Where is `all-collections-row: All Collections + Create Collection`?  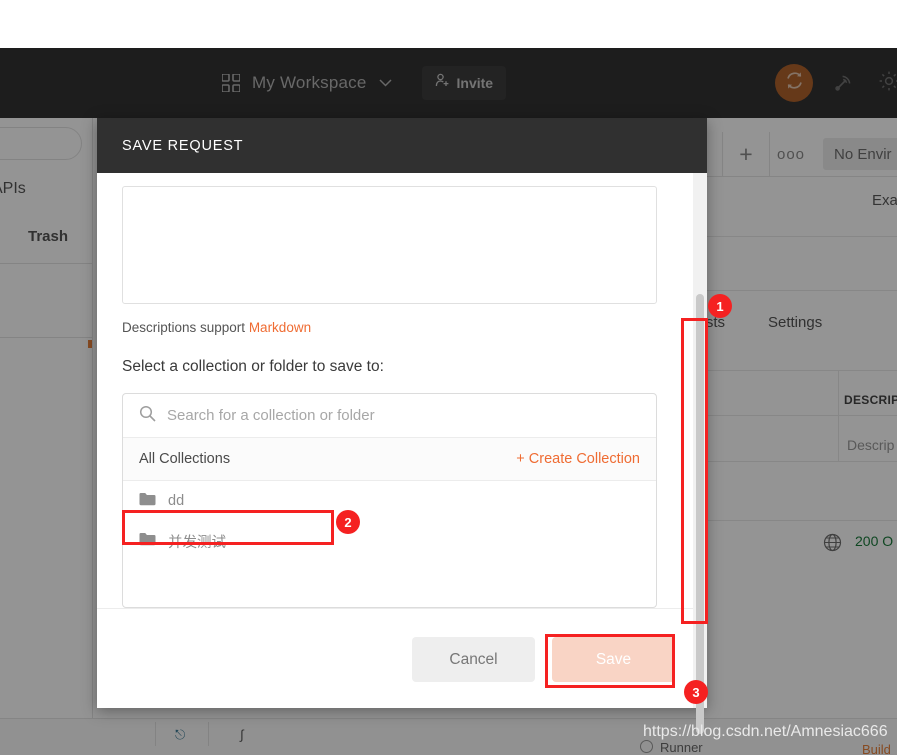 all-collections-row: All Collections + Create Collection is located at coordinates (389, 459).